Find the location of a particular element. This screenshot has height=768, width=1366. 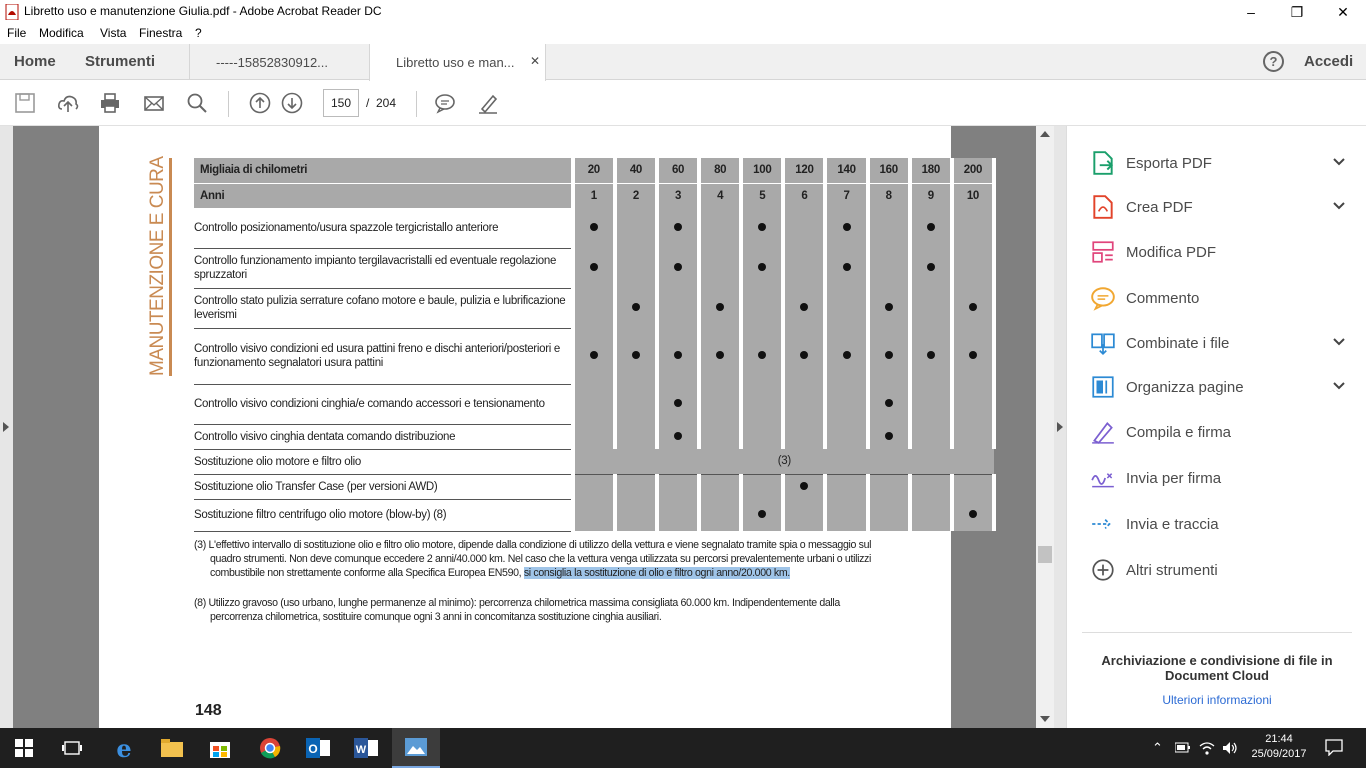

task-view-button is located at coordinates (72, 748).